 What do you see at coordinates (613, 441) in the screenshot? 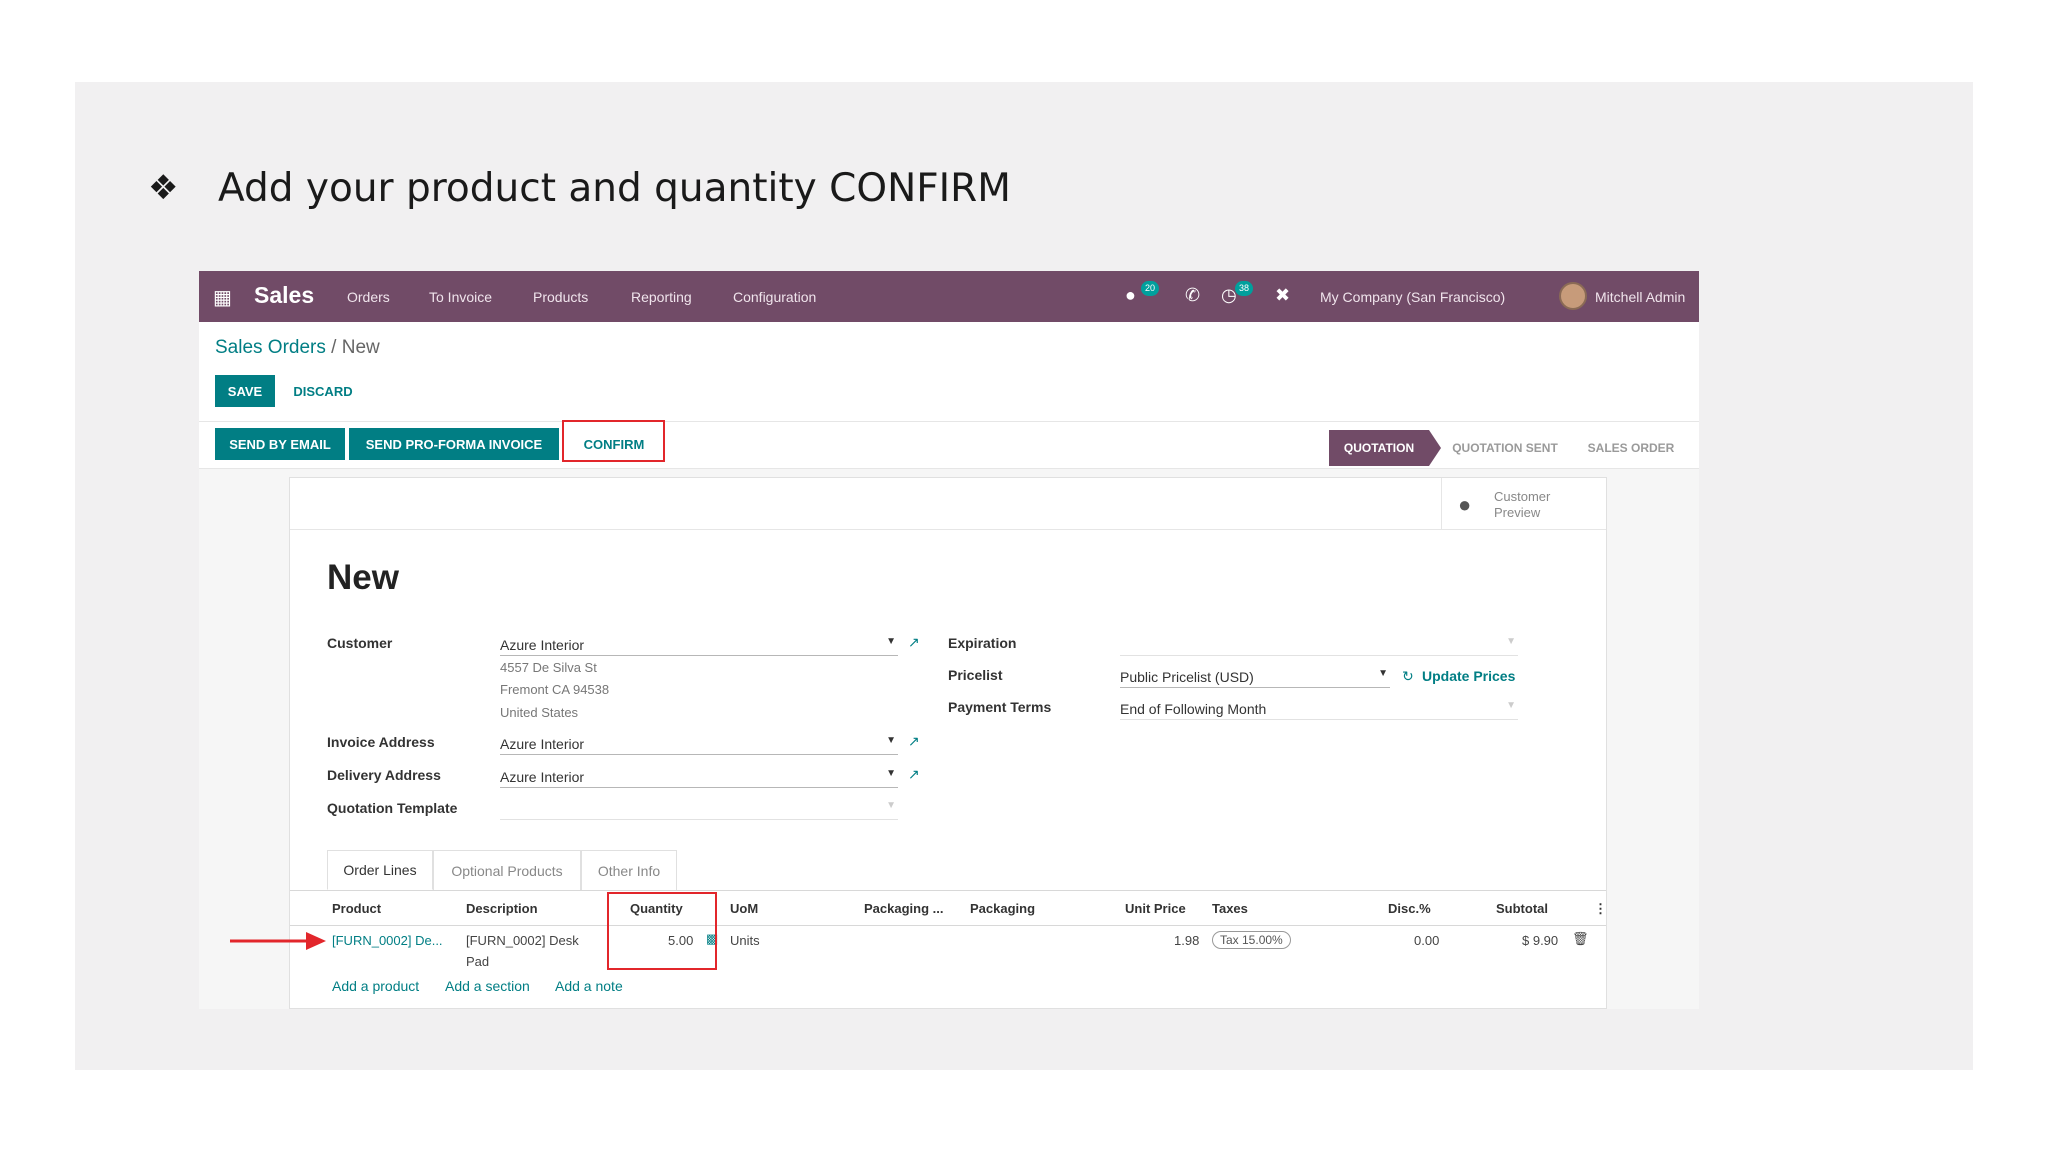
I see `confirm-highlight-box` at bounding box center [613, 441].